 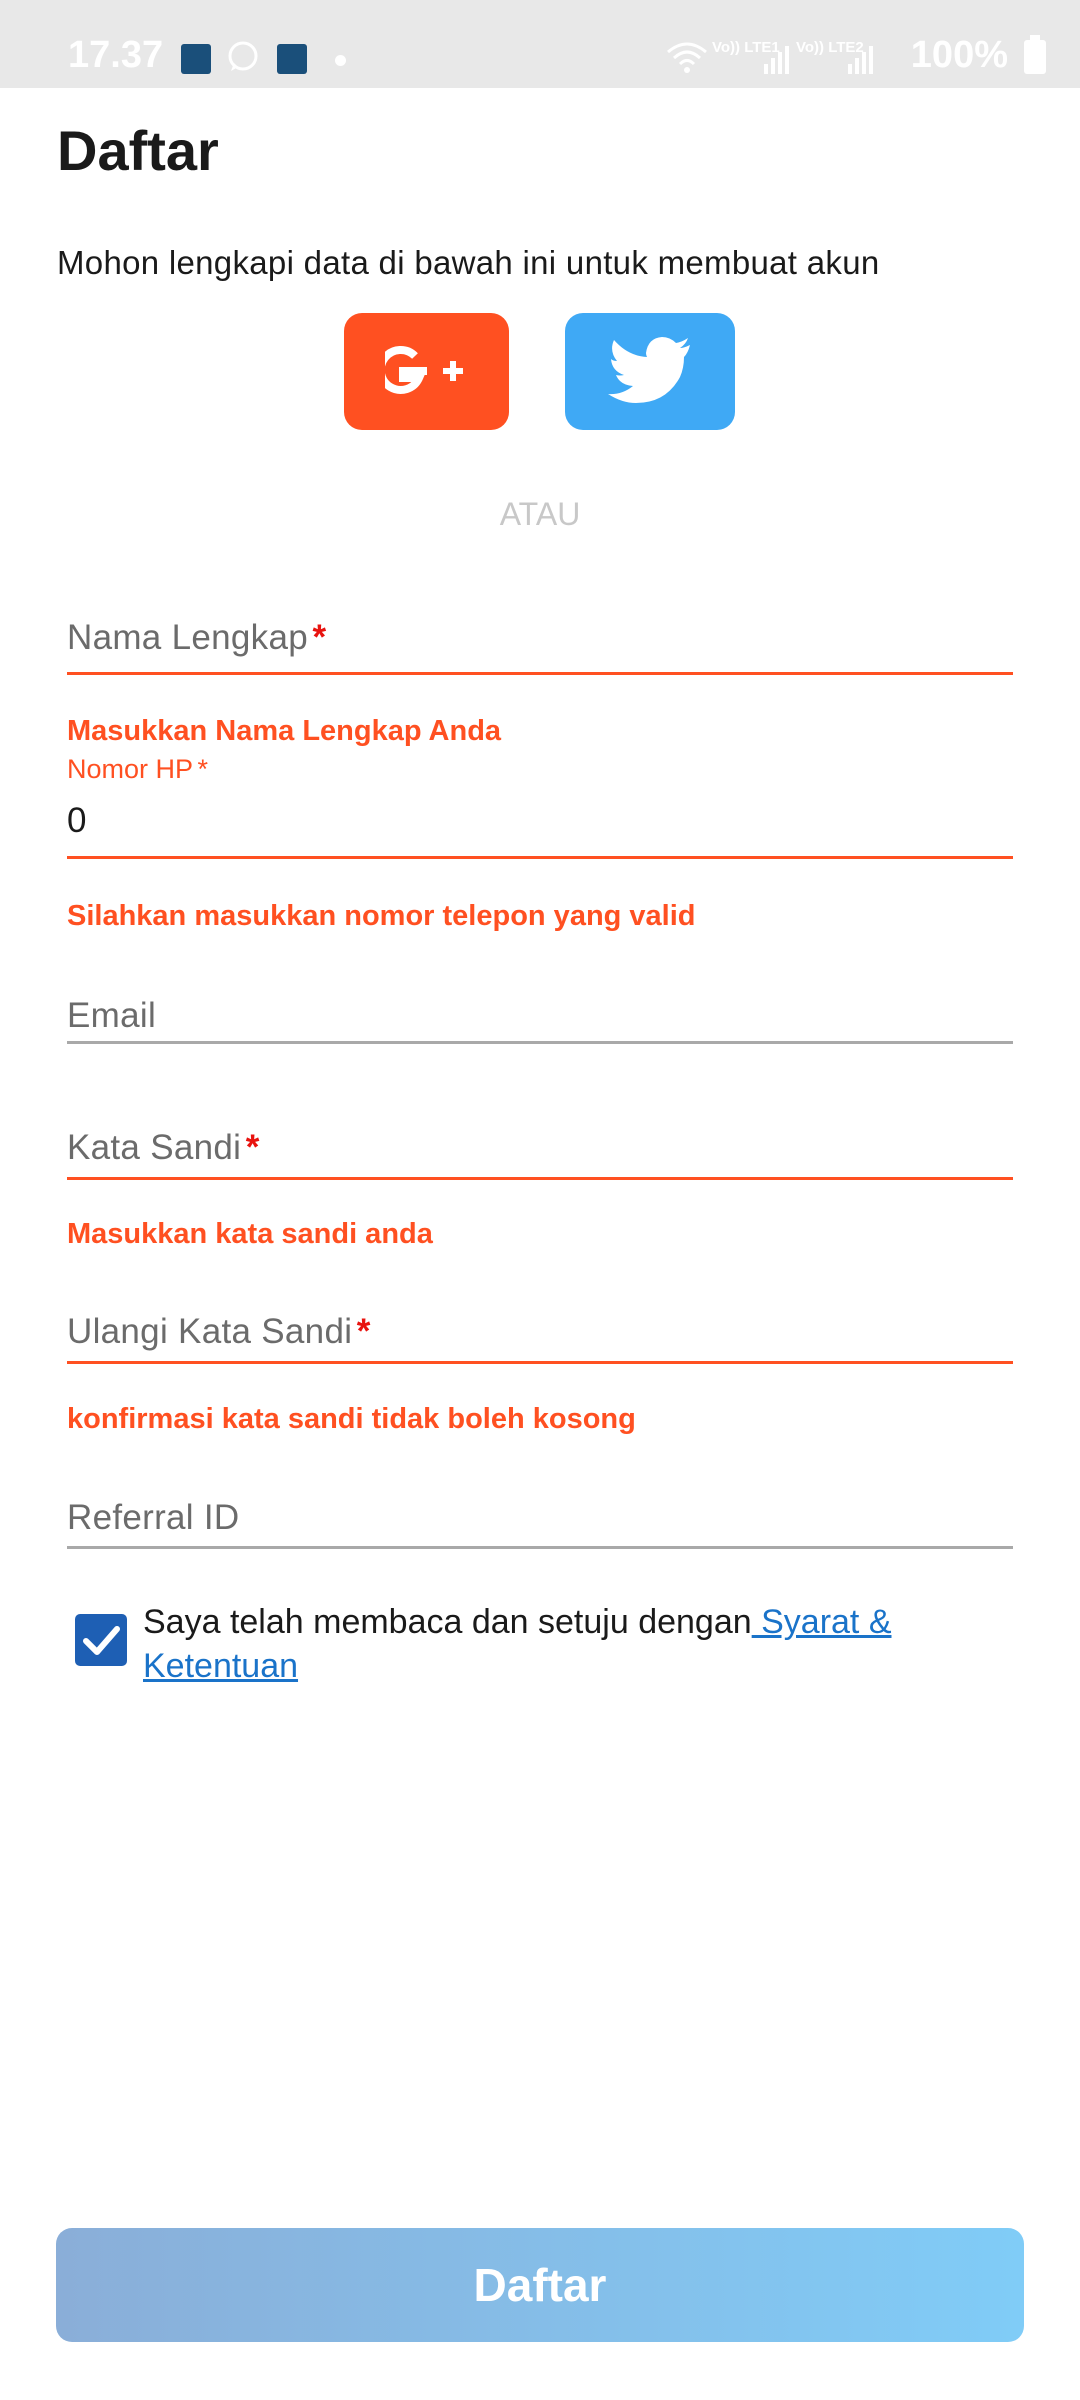 I want to click on google-signup-button, so click(x=426, y=371).